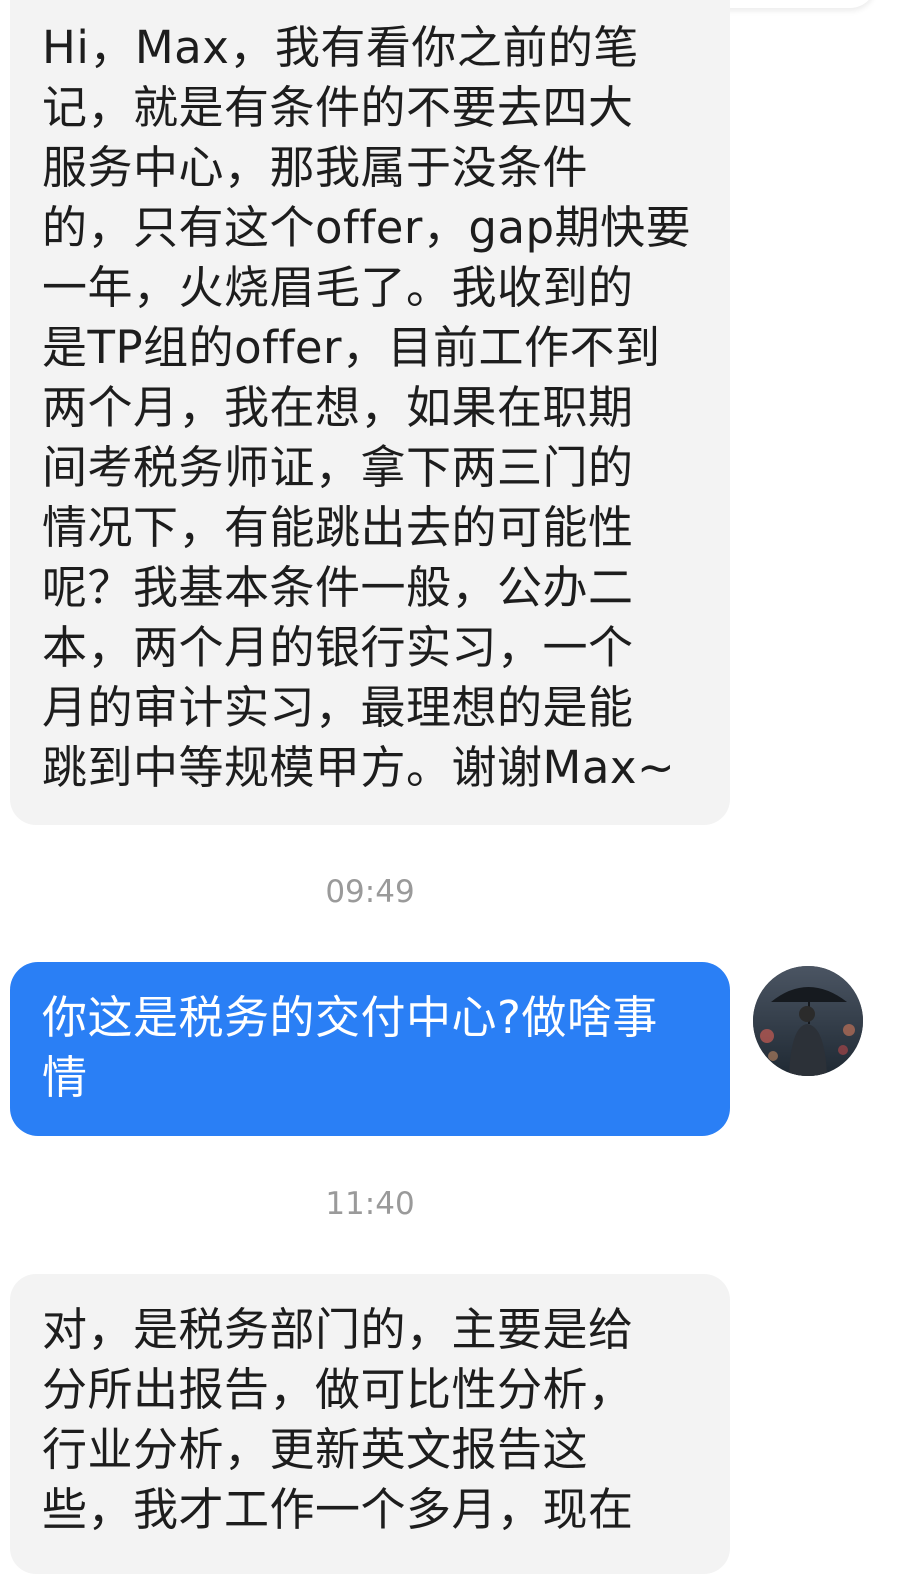 This screenshot has height=1574, width=910. I want to click on message-timestamp: 09:49, so click(370, 892).